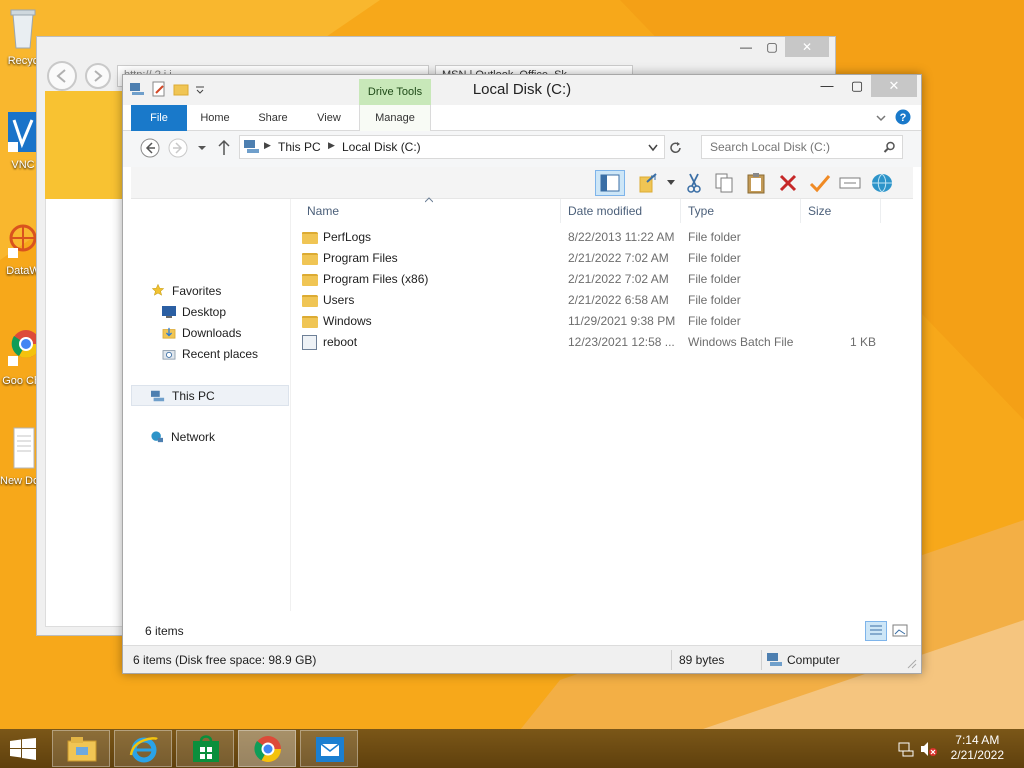  I want to click on tab-view: View, so click(329, 118).